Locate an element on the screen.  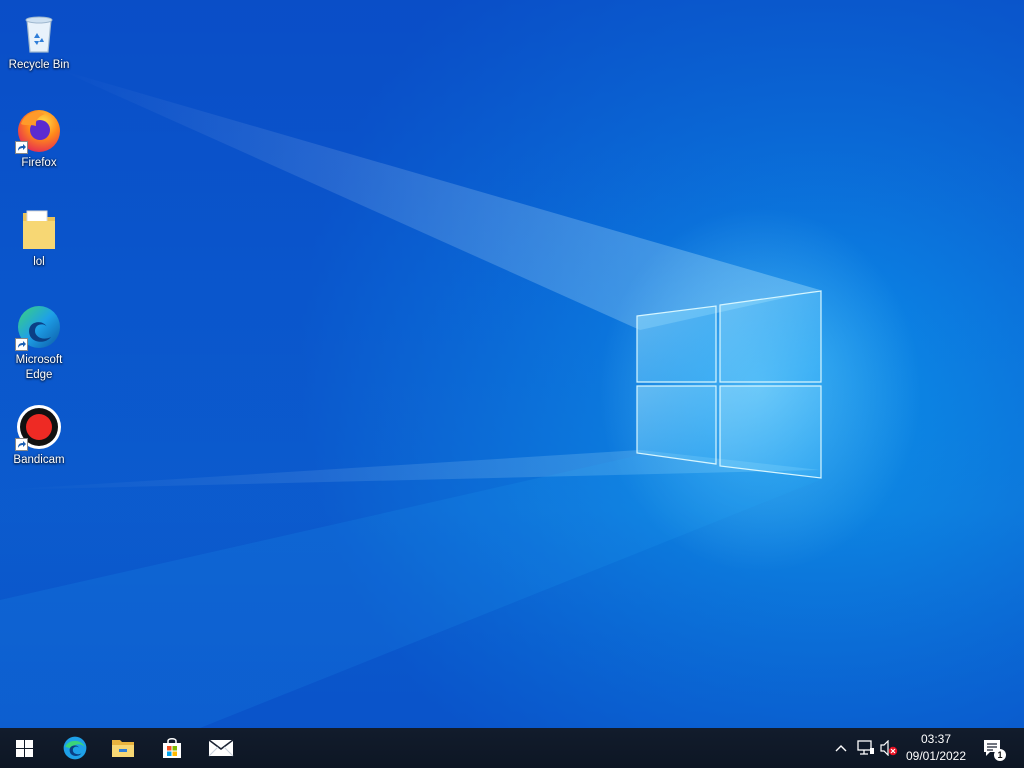
file-explorer-icon is located at coordinates (123, 748).